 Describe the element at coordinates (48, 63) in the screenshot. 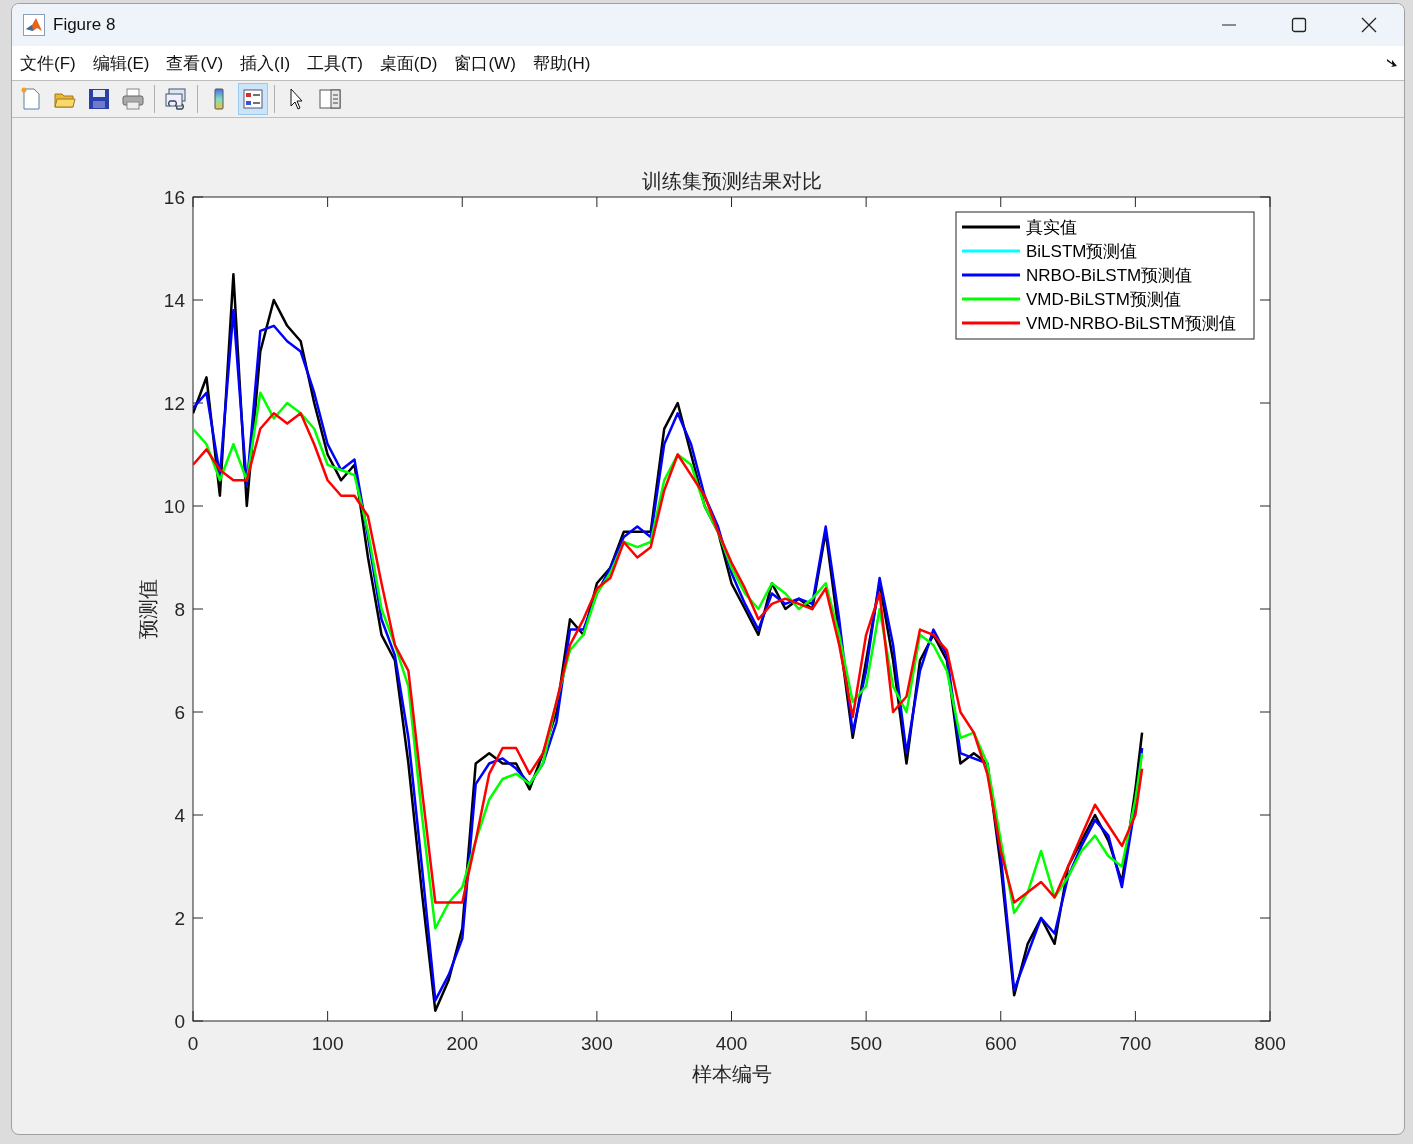

I see `menu-item: 文件(F)` at that location.